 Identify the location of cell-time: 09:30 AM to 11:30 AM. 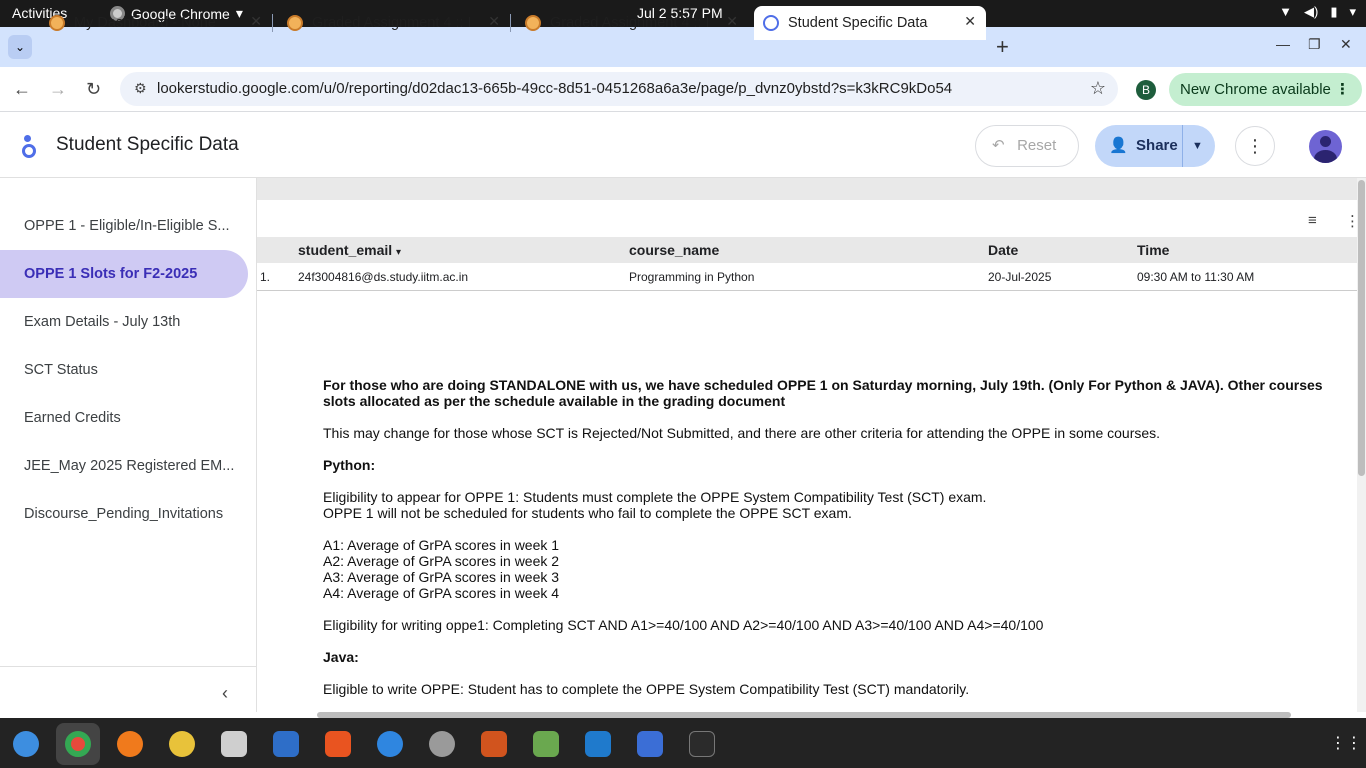
(1196, 277).